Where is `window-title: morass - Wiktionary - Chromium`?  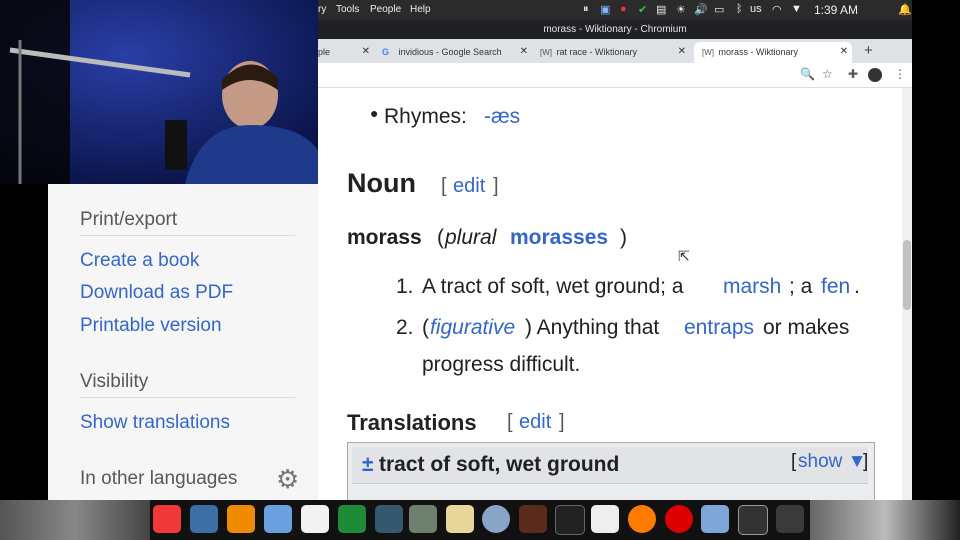 window-title: morass - Wiktionary - Chromium is located at coordinates (615, 29).